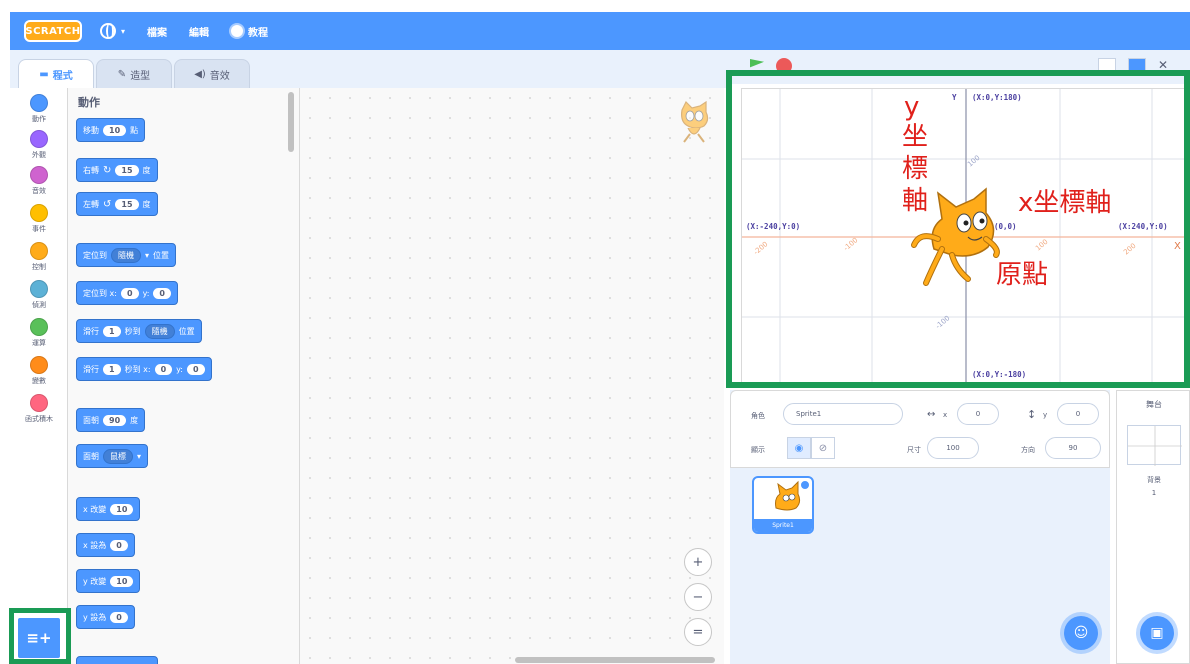 The image size is (1190, 664). I want to click on highlight-box-extension, so click(40, 636).